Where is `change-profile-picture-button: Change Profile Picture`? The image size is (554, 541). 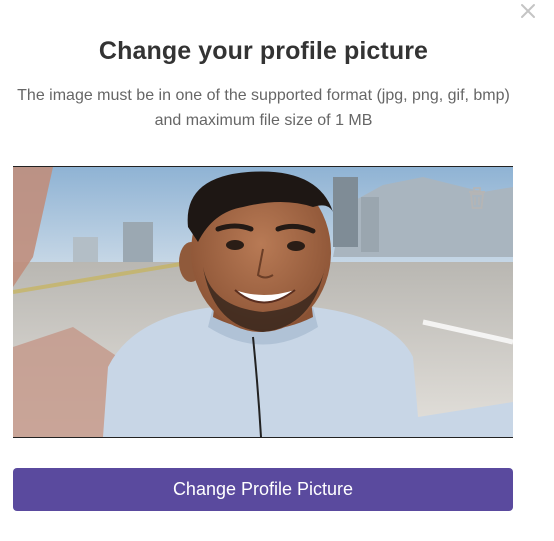 change-profile-picture-button: Change Profile Picture is located at coordinates (263, 489).